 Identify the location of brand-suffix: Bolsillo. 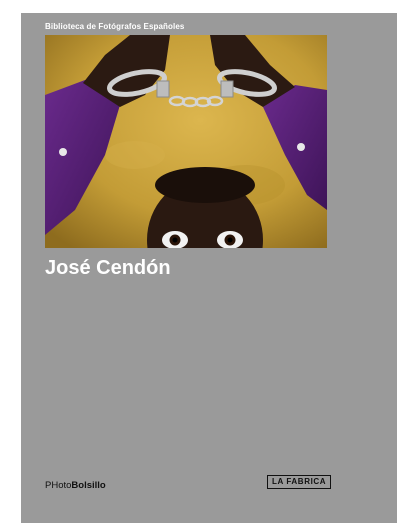
(88, 485).